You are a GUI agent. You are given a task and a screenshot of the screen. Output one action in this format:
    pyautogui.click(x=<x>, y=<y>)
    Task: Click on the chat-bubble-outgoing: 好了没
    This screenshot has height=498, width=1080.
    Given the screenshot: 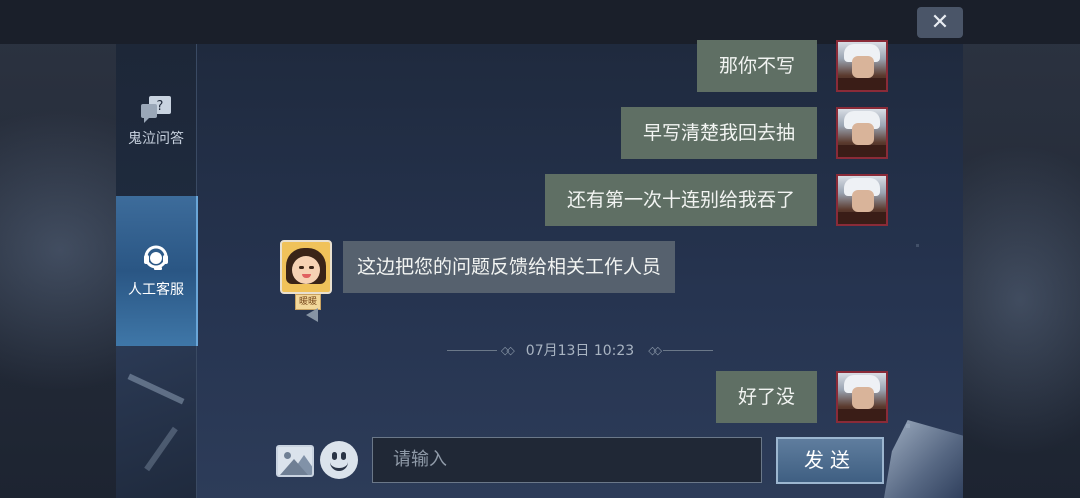 What is the action you would take?
    pyautogui.click(x=766, y=397)
    